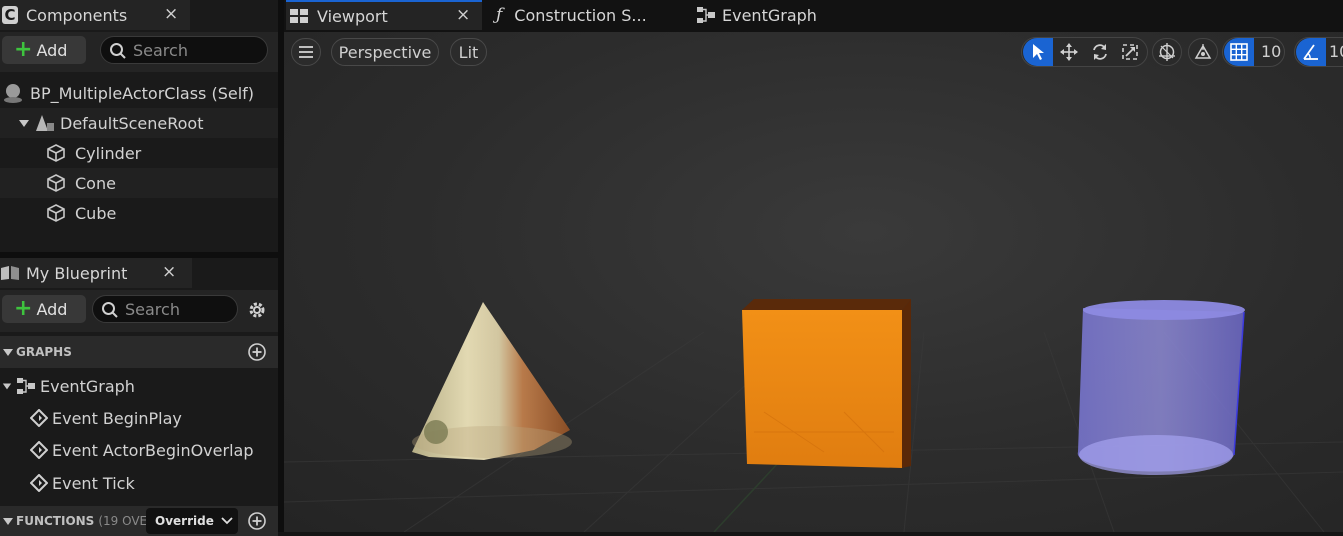  I want to click on blueprint-toolbar: + Add Search, so click(139, 311).